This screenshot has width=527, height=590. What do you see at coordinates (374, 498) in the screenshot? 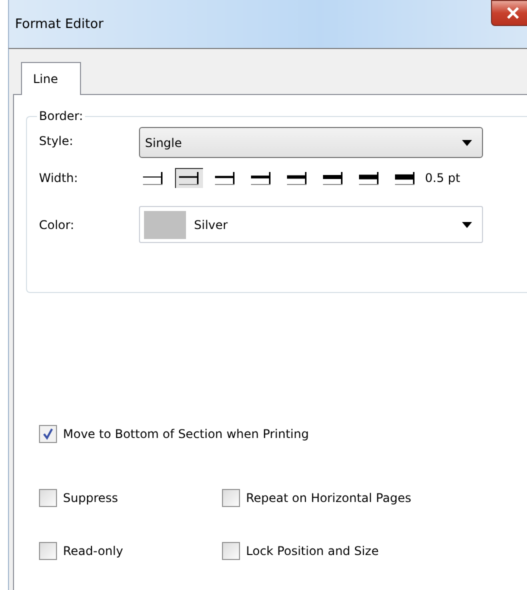
I see `checkbox-option: Repeat on Horizontal Pages` at bounding box center [374, 498].